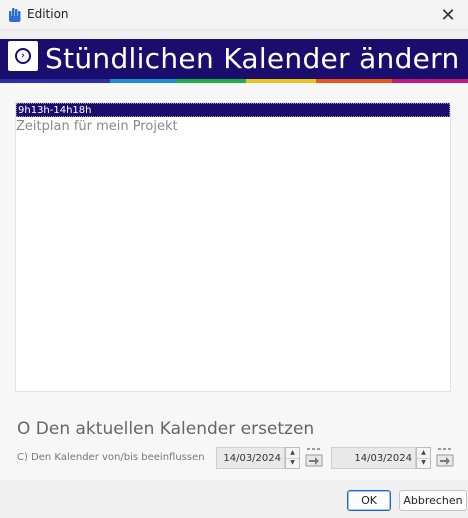  I want to click on window-title: Edition, so click(48, 14).